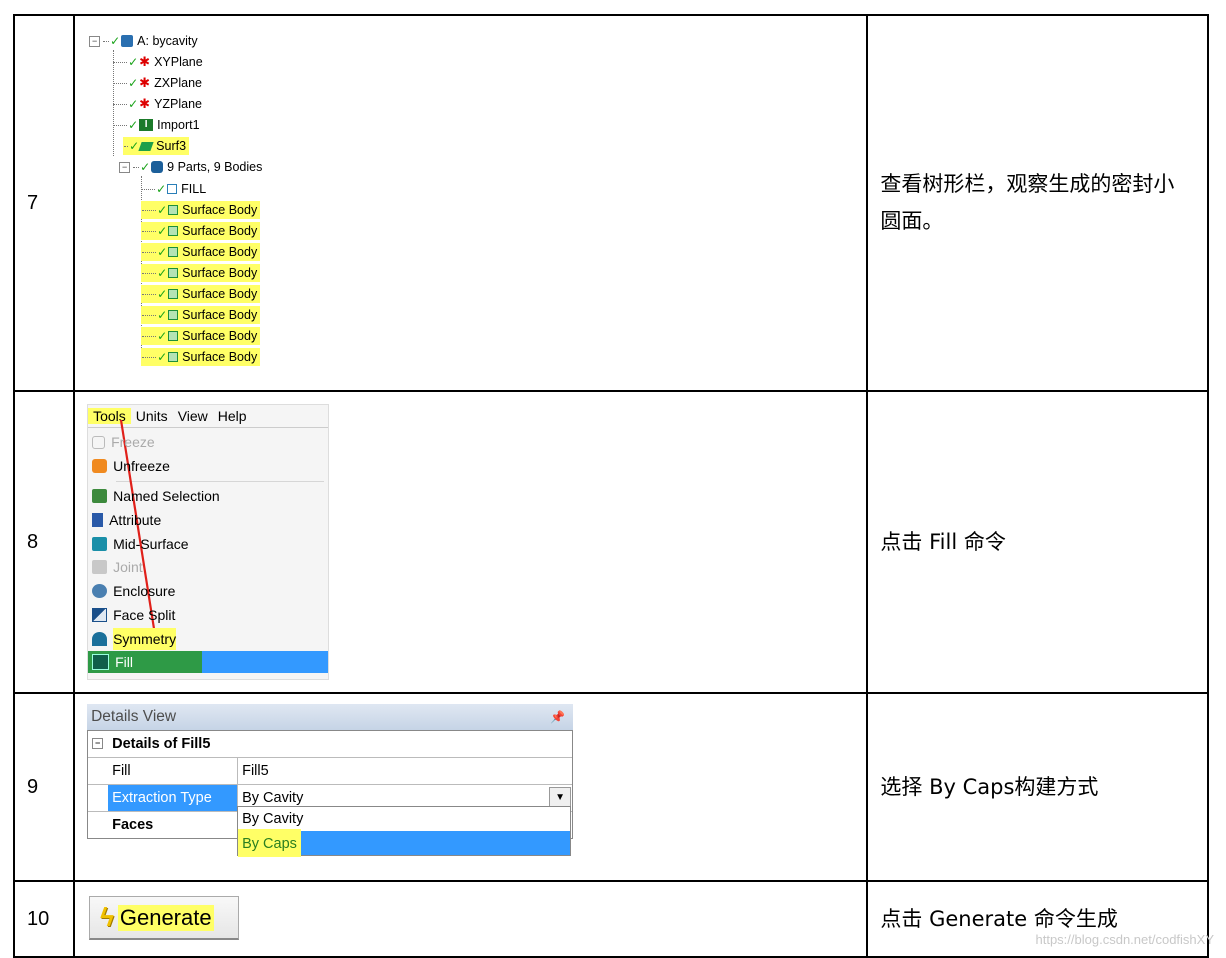 The height and width of the screenshot is (958, 1226). Describe the element at coordinates (127, 41) in the screenshot. I see `part-icon` at that location.